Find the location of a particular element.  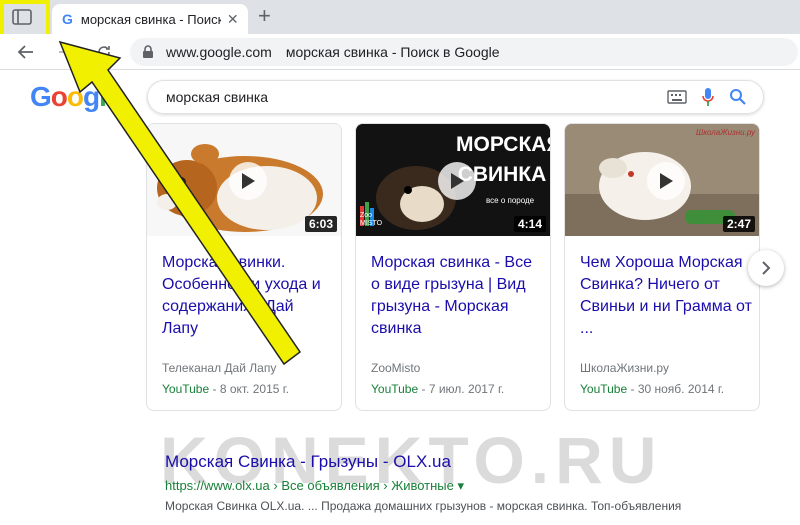

back-button is located at coordinates (26, 52).